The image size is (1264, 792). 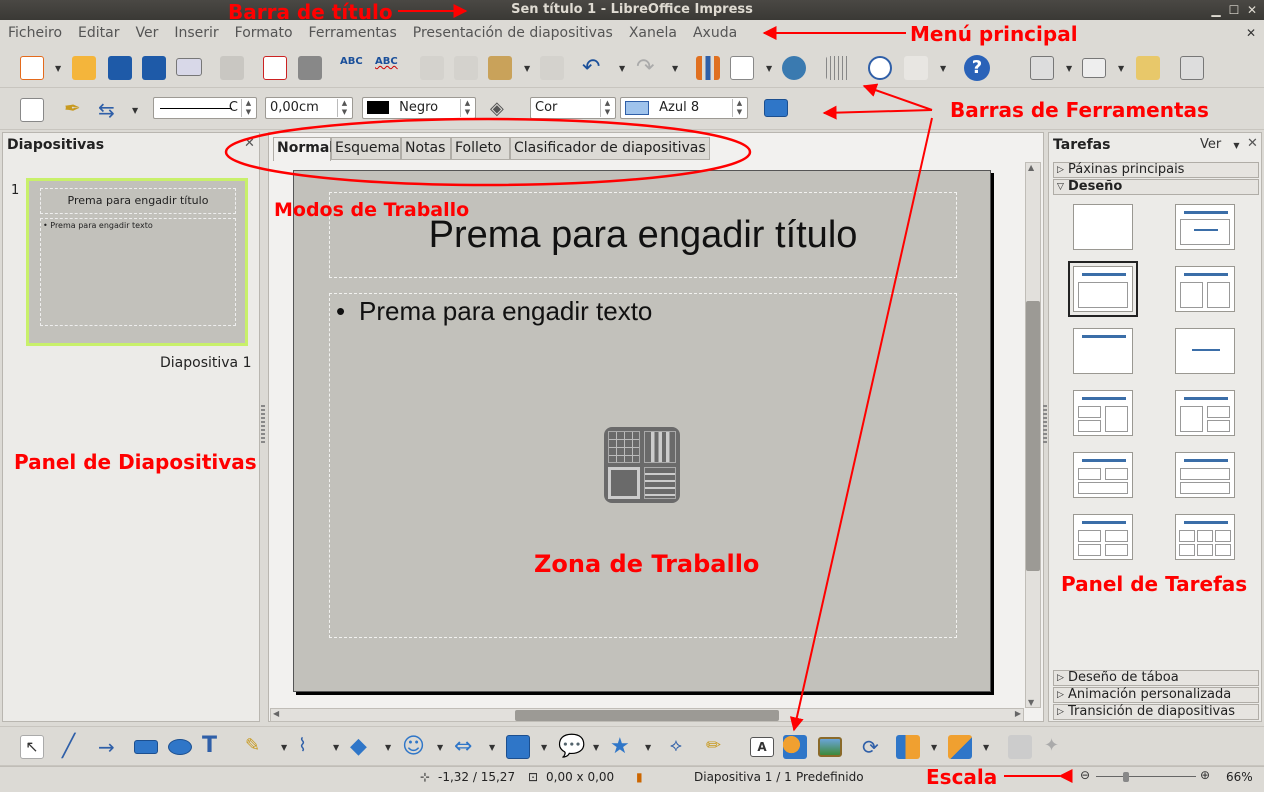 What do you see at coordinates (205, 108) in the screenshot?
I see `line-style-select: C ▲ ▼` at bounding box center [205, 108].